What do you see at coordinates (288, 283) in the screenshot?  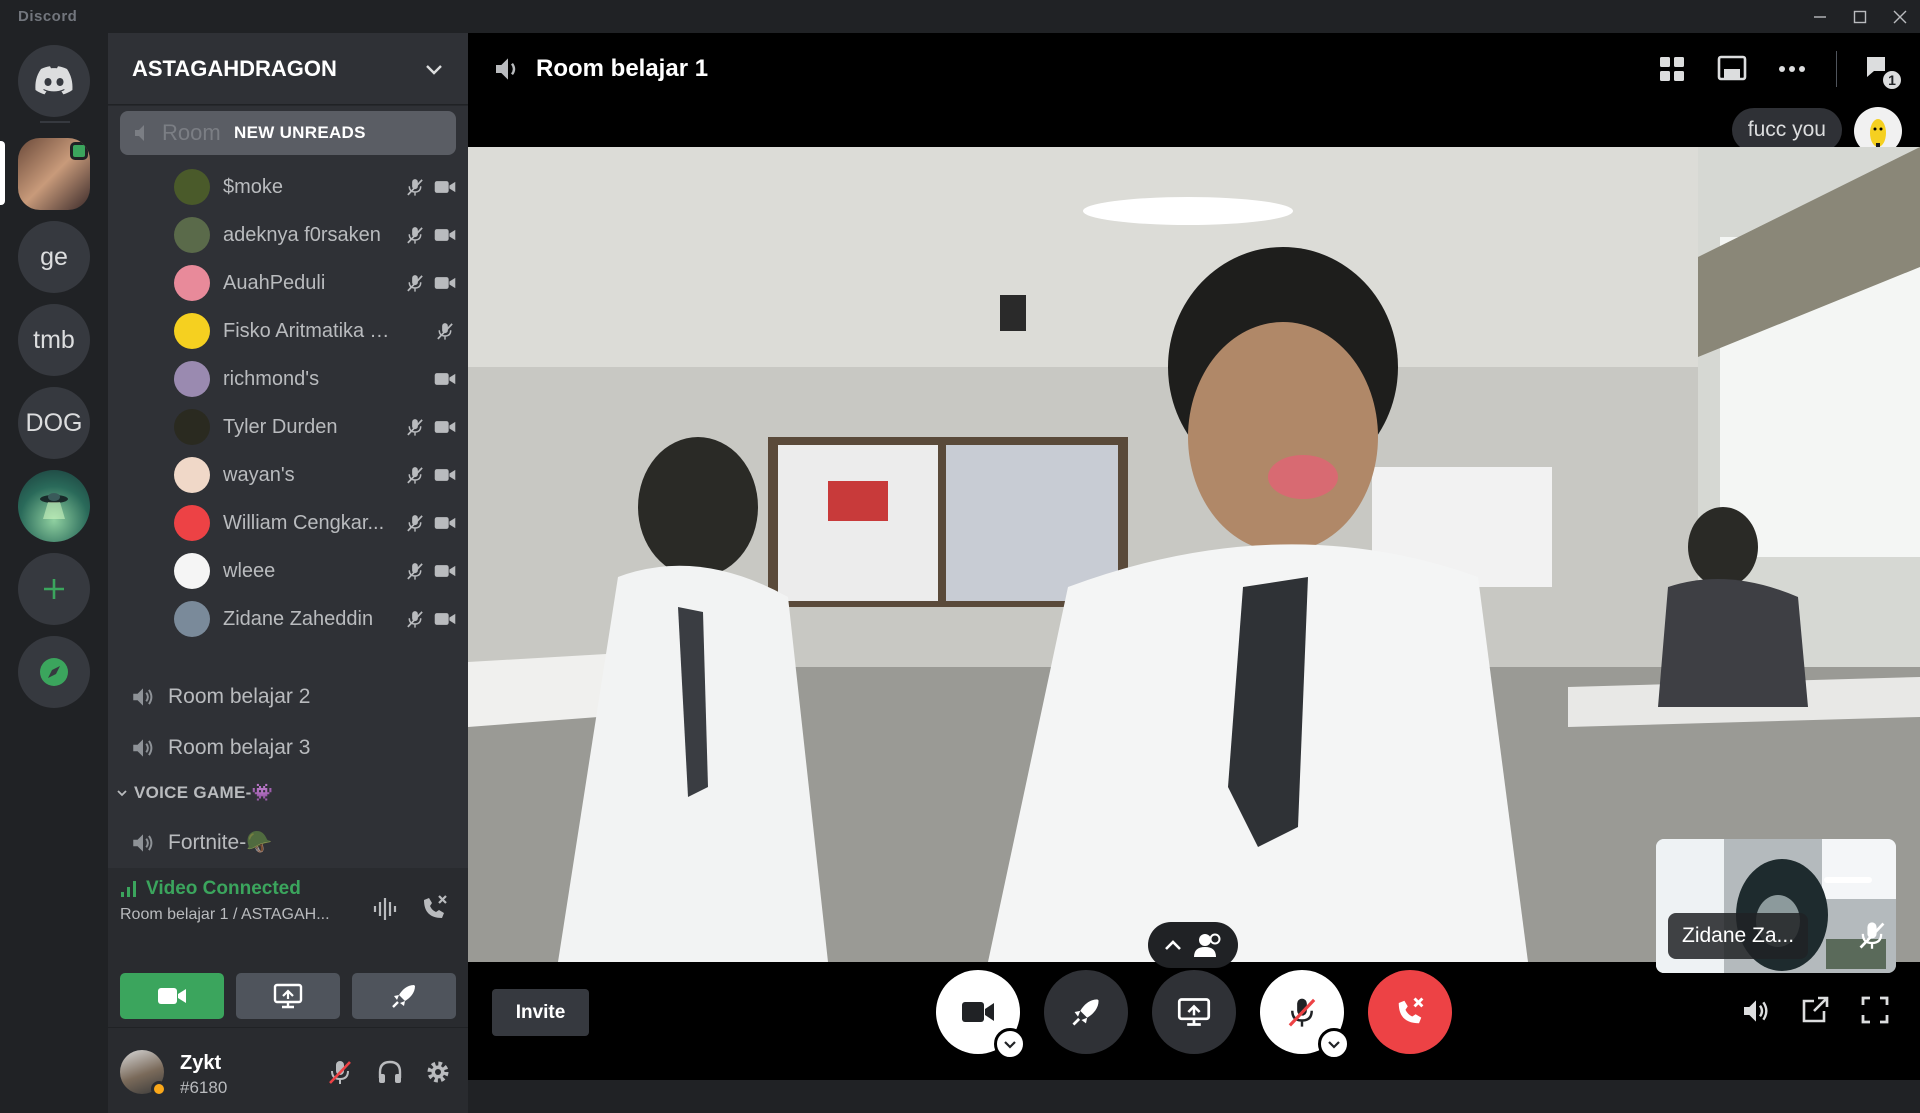 I see `voice-user-row: AuahPeduli` at bounding box center [288, 283].